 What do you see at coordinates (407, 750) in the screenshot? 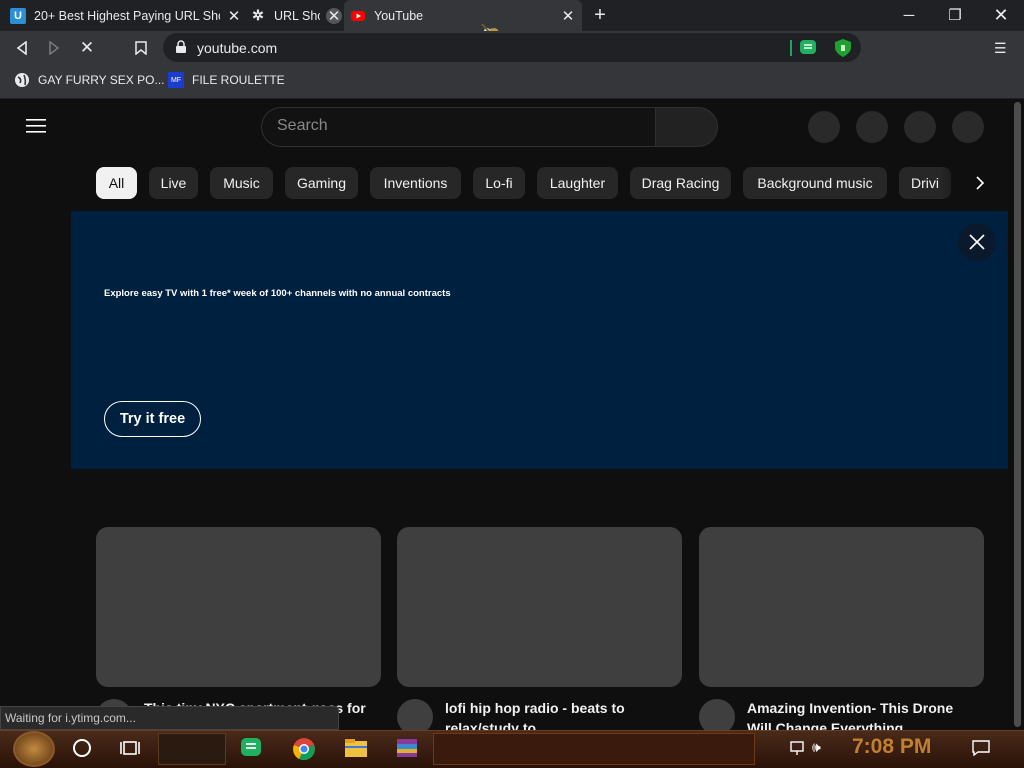
I see `winrar-icon` at bounding box center [407, 750].